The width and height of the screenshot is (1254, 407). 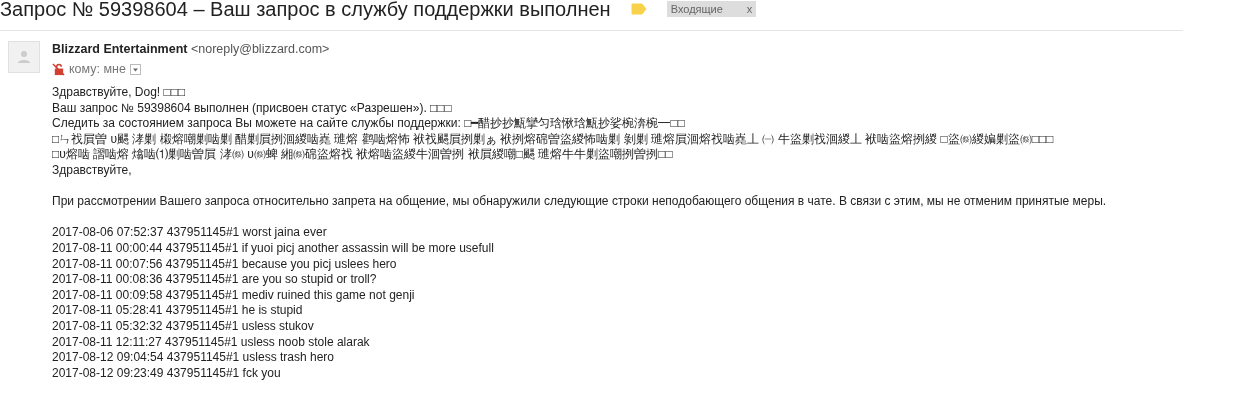 What do you see at coordinates (193, 358) in the screenshot?
I see `chat-log-line: 2017-08-12 09:04:54 437951145#1 usless trash hero` at bounding box center [193, 358].